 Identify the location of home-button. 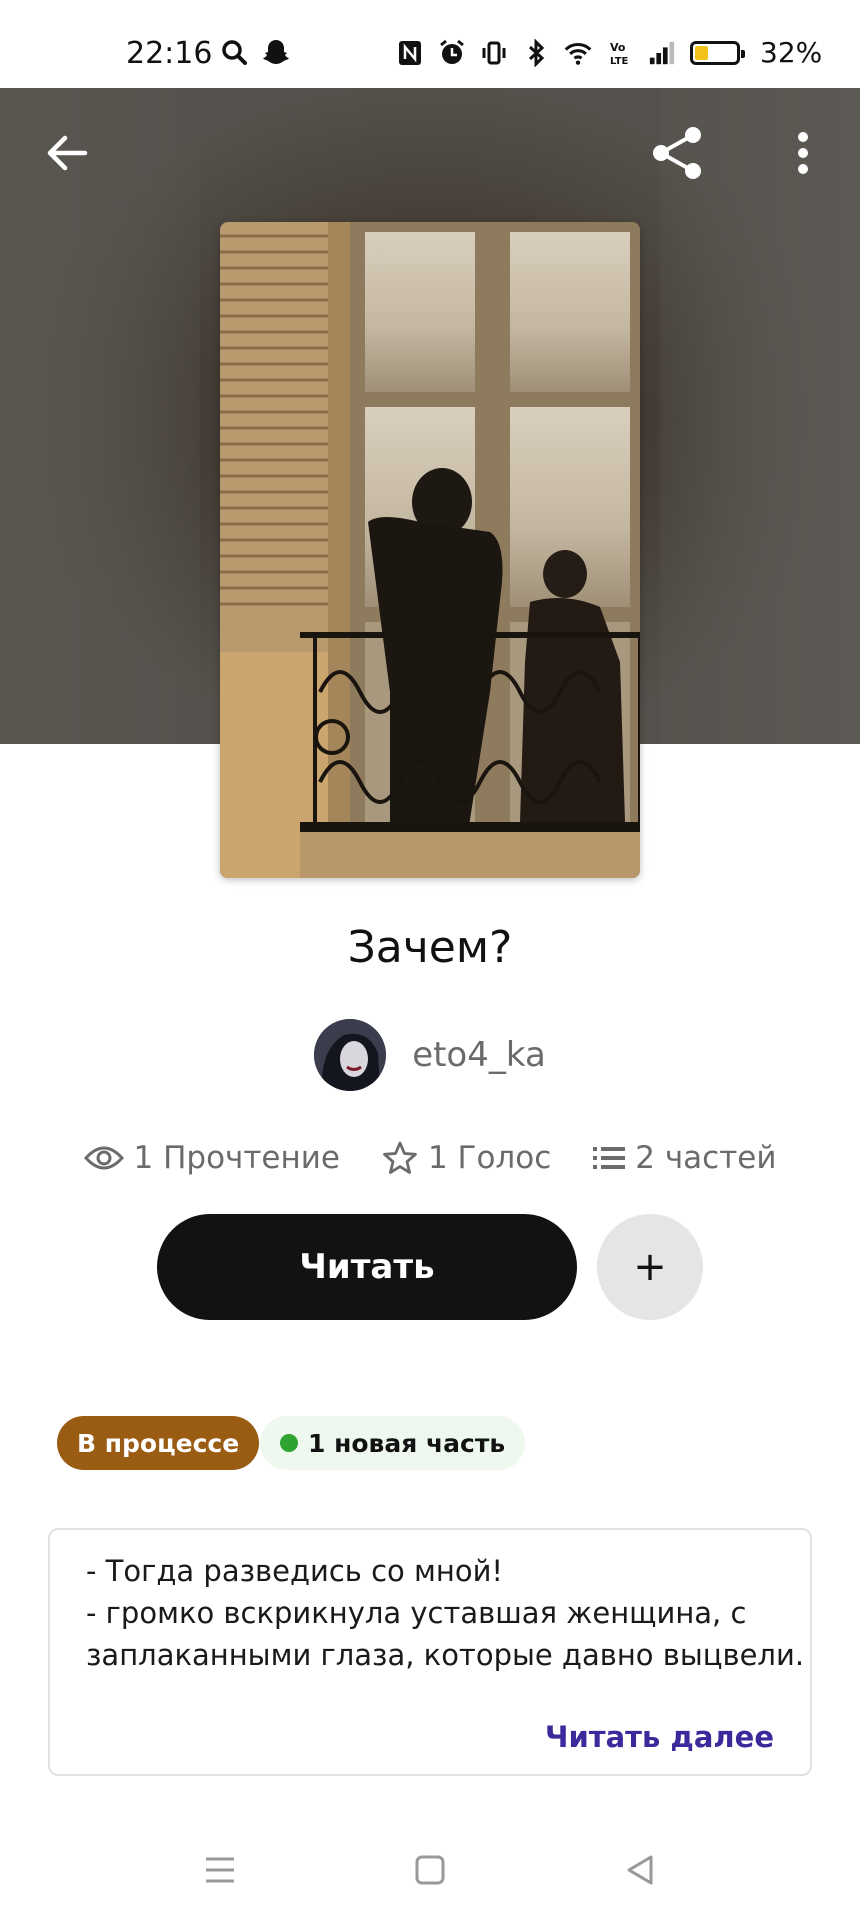
(430, 1870).